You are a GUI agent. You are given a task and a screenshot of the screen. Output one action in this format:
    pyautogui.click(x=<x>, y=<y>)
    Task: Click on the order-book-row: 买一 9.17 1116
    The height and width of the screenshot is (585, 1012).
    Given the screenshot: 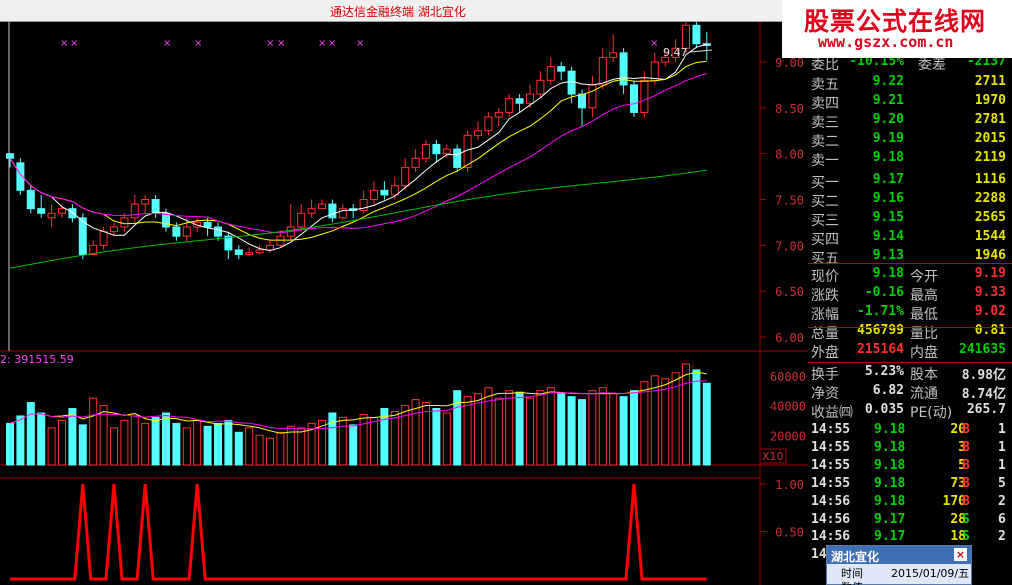 What is the action you would take?
    pyautogui.click(x=910, y=181)
    